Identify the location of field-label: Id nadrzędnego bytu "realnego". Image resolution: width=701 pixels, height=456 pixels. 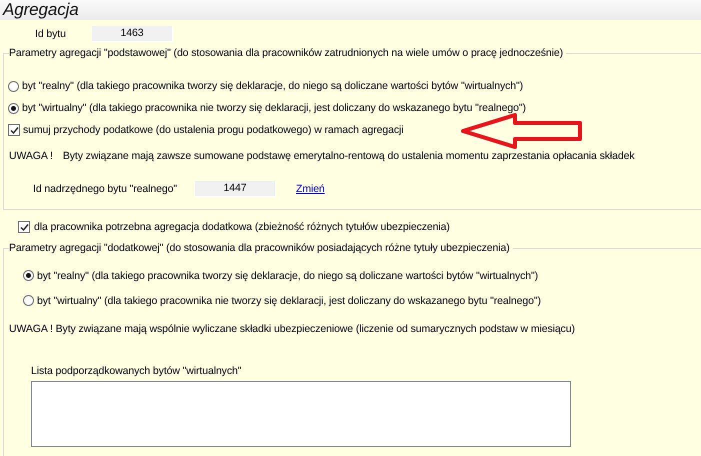
(105, 188).